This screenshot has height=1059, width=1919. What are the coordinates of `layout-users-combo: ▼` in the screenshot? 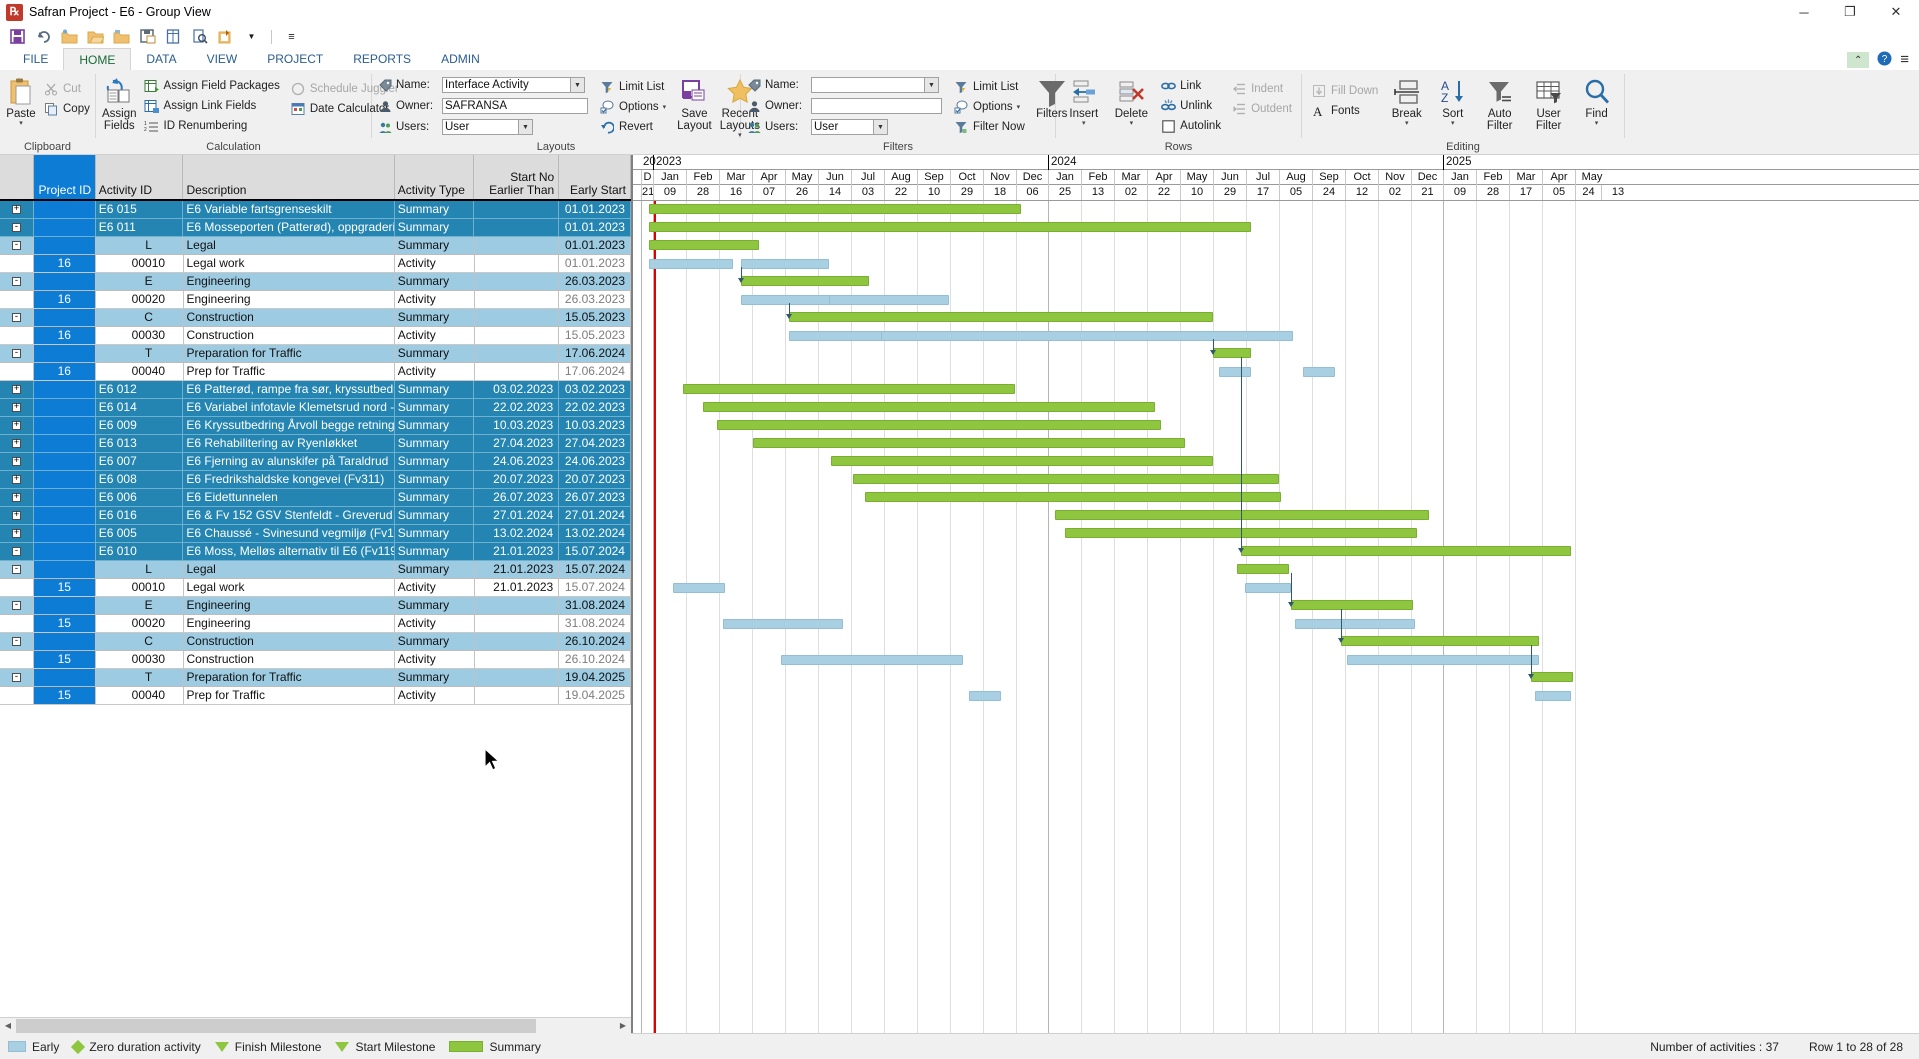 It's located at (487, 127).